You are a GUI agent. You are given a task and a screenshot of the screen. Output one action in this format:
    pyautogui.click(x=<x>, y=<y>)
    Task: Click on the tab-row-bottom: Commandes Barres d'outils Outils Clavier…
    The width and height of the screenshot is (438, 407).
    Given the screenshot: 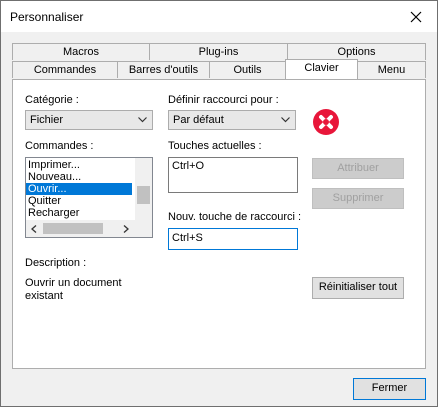 What is the action you would take?
    pyautogui.click(x=219, y=69)
    